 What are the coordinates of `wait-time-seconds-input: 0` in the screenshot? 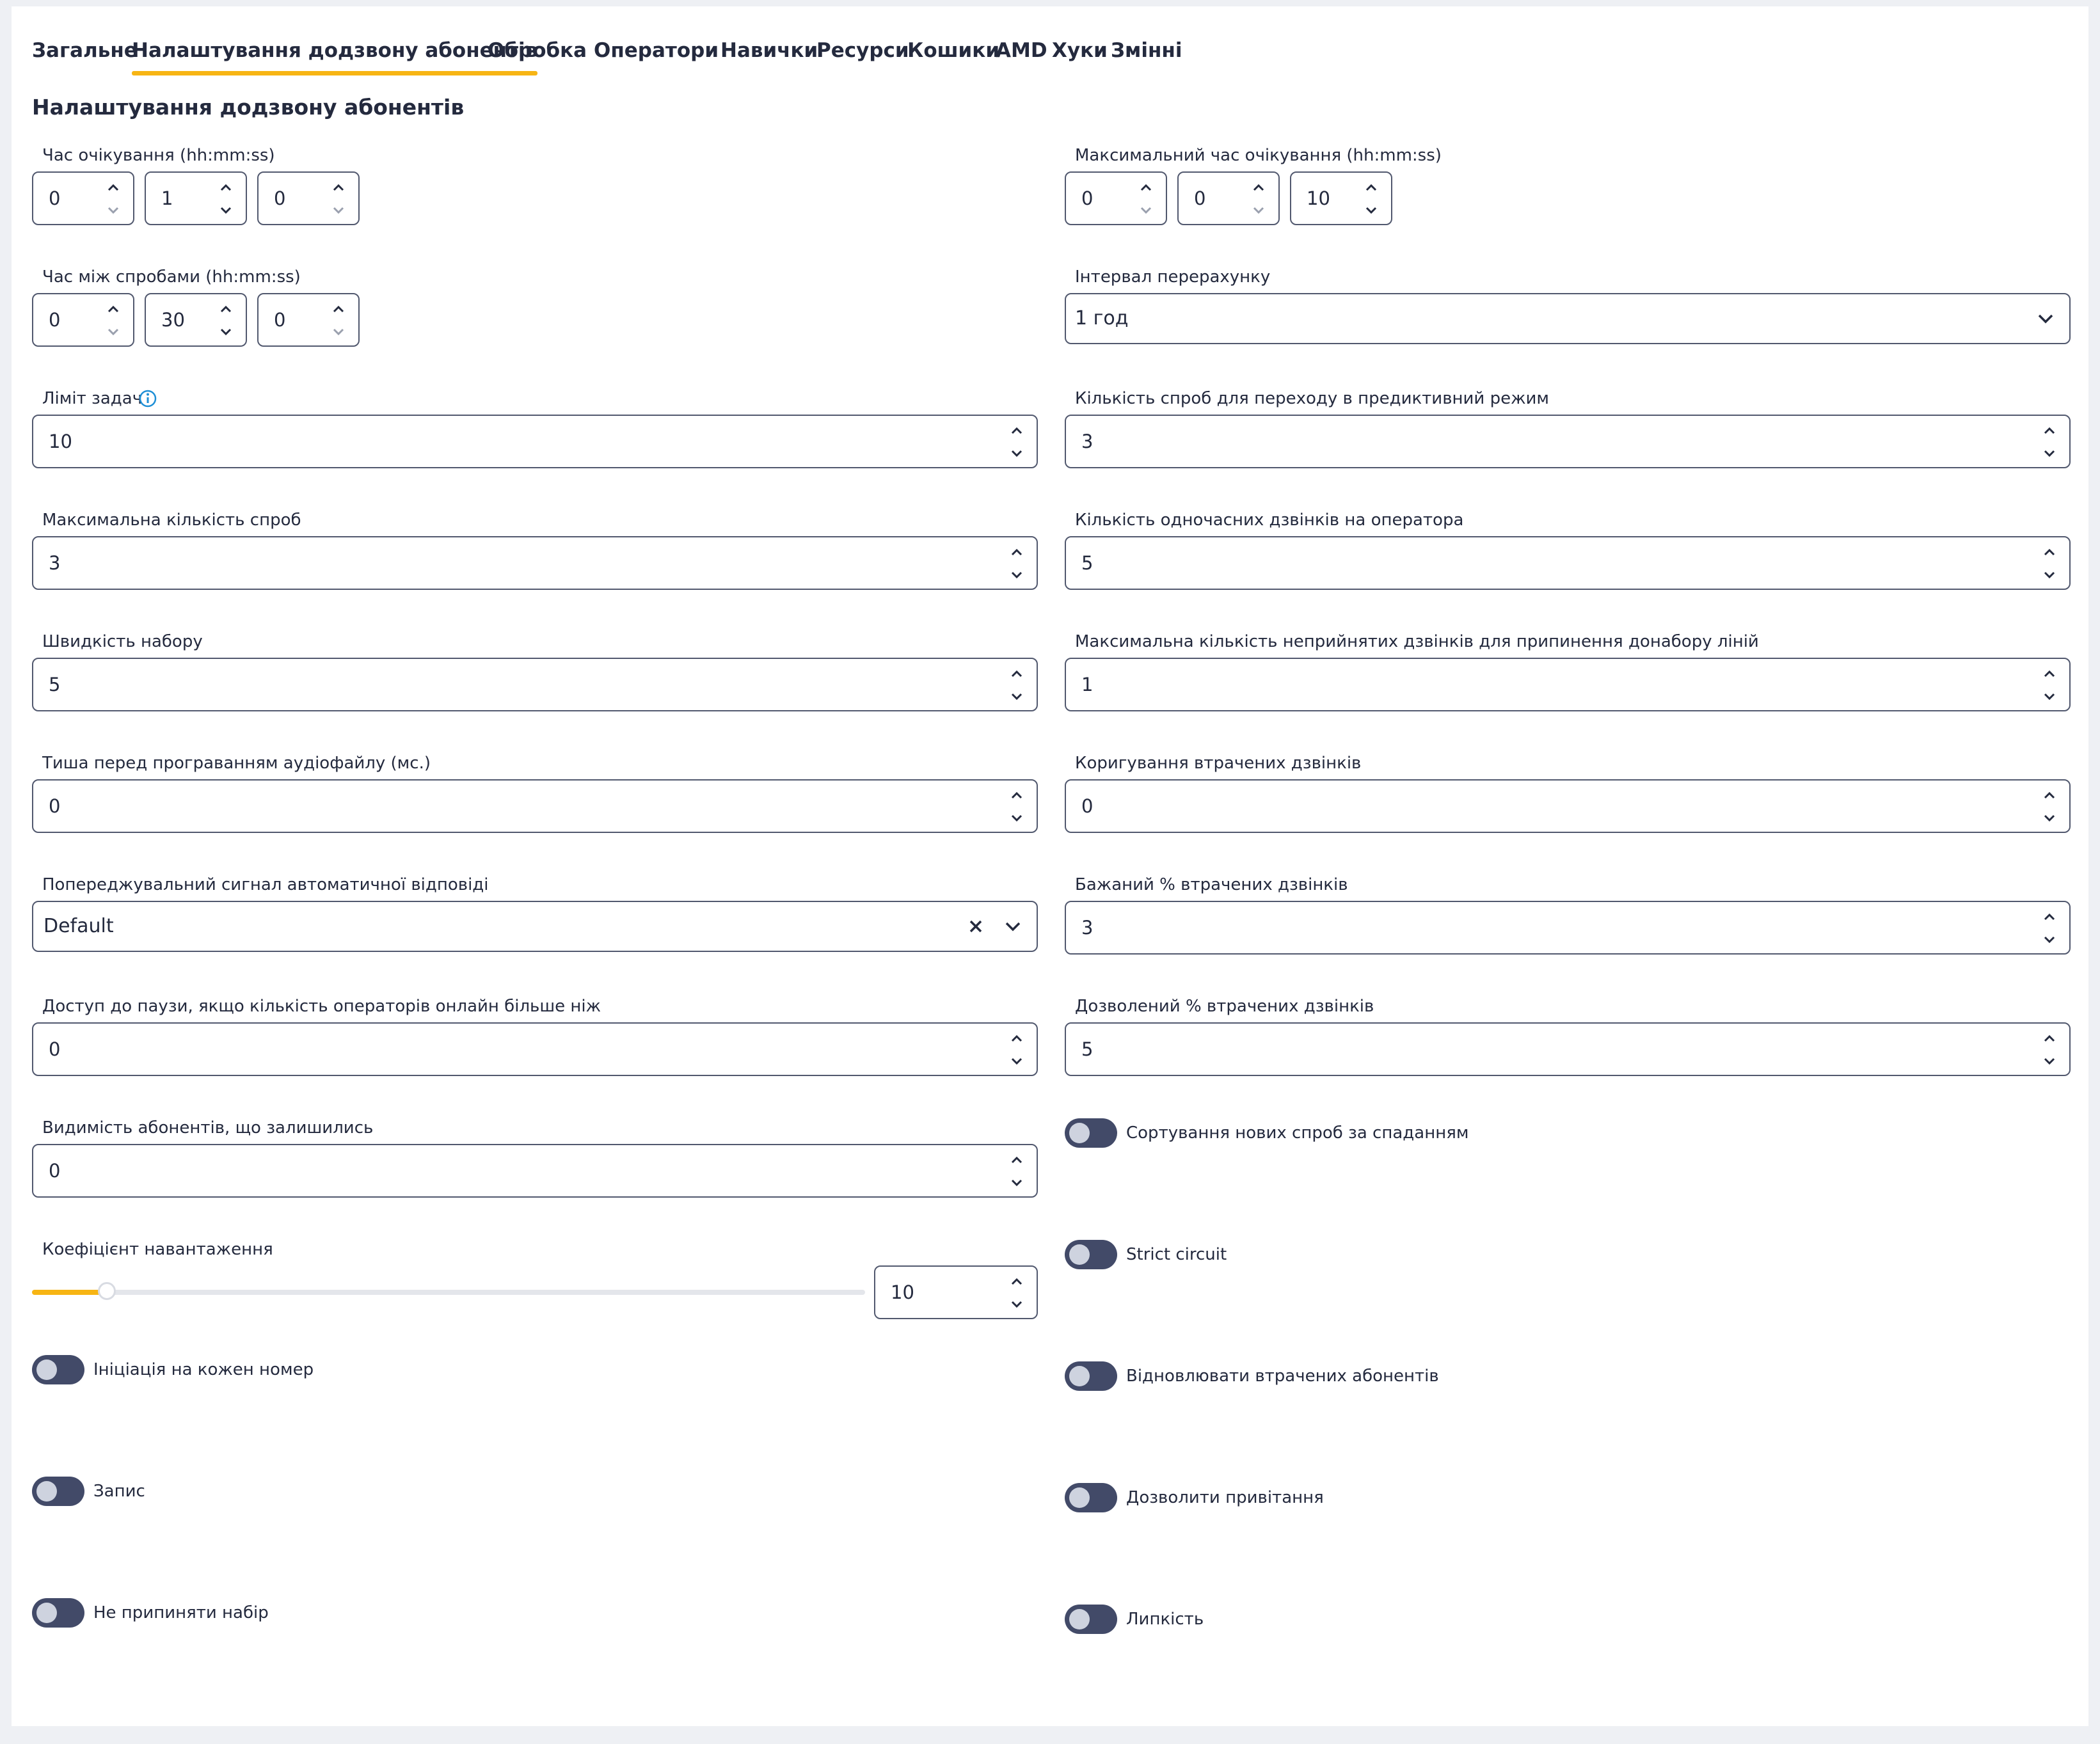 It's located at (309, 198).